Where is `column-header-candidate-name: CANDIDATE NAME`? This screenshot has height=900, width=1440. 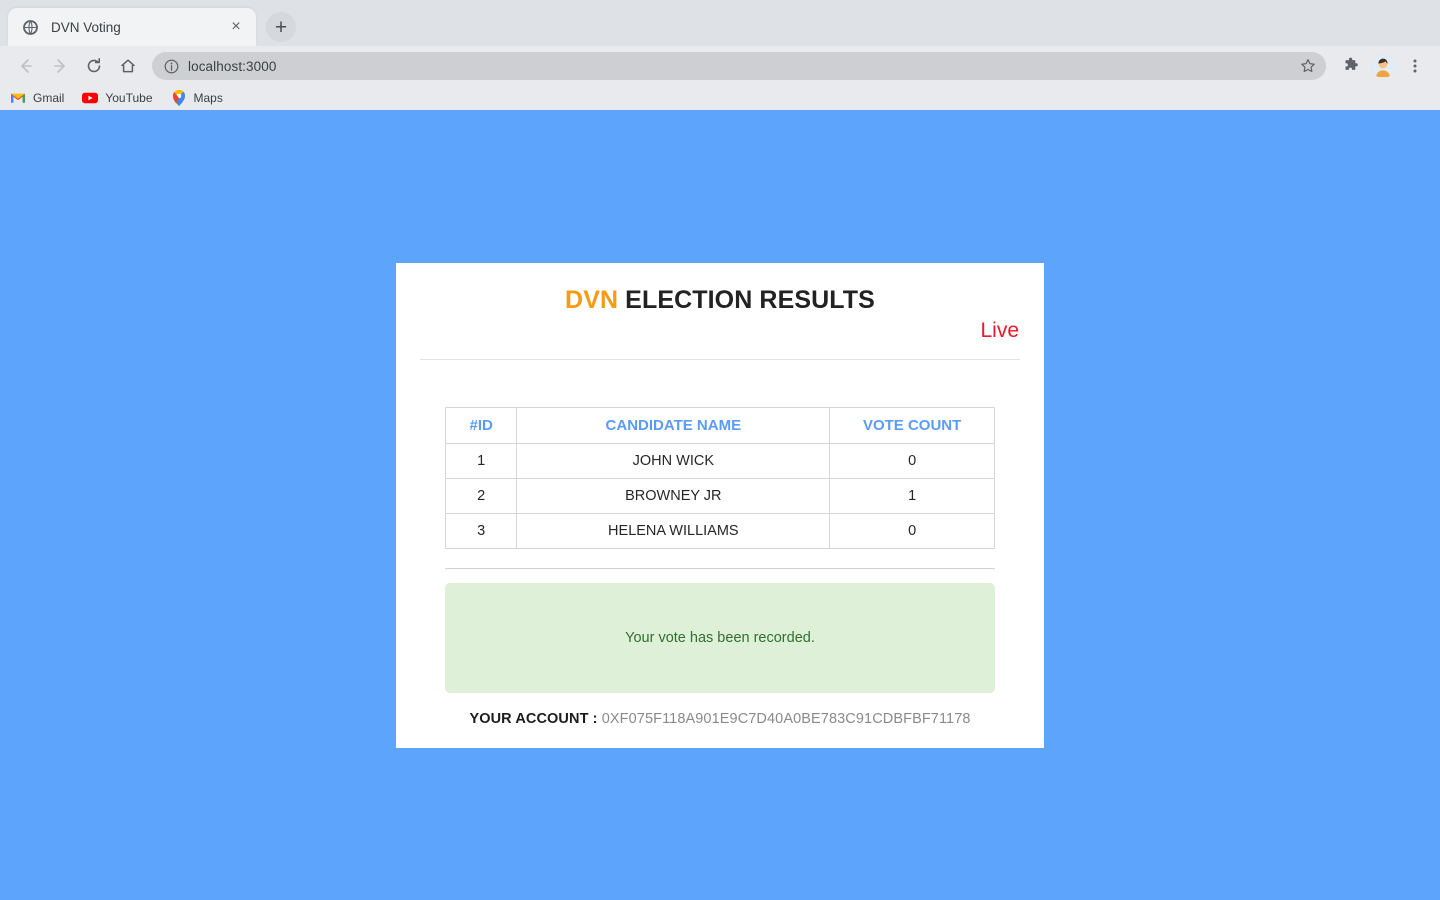 column-header-candidate-name: CANDIDATE NAME is located at coordinates (673, 425).